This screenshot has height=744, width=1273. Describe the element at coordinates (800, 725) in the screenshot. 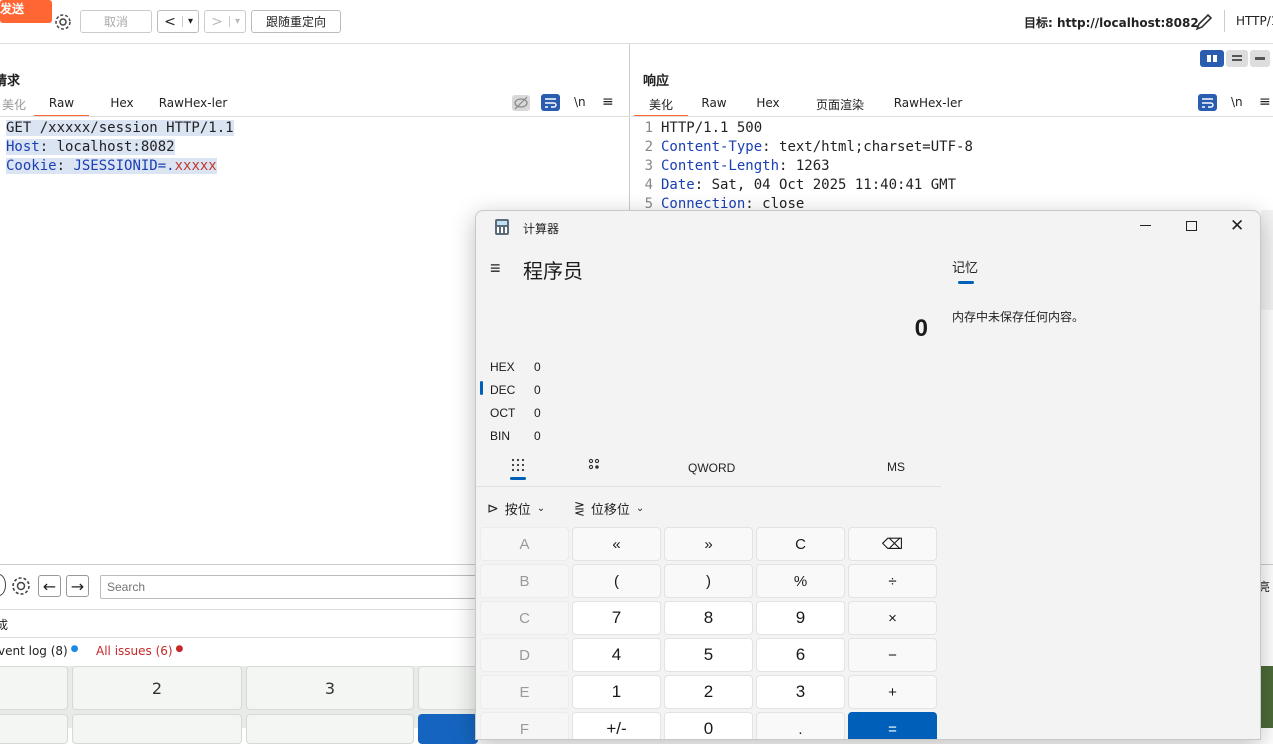

I see `key-decimal: .` at that location.